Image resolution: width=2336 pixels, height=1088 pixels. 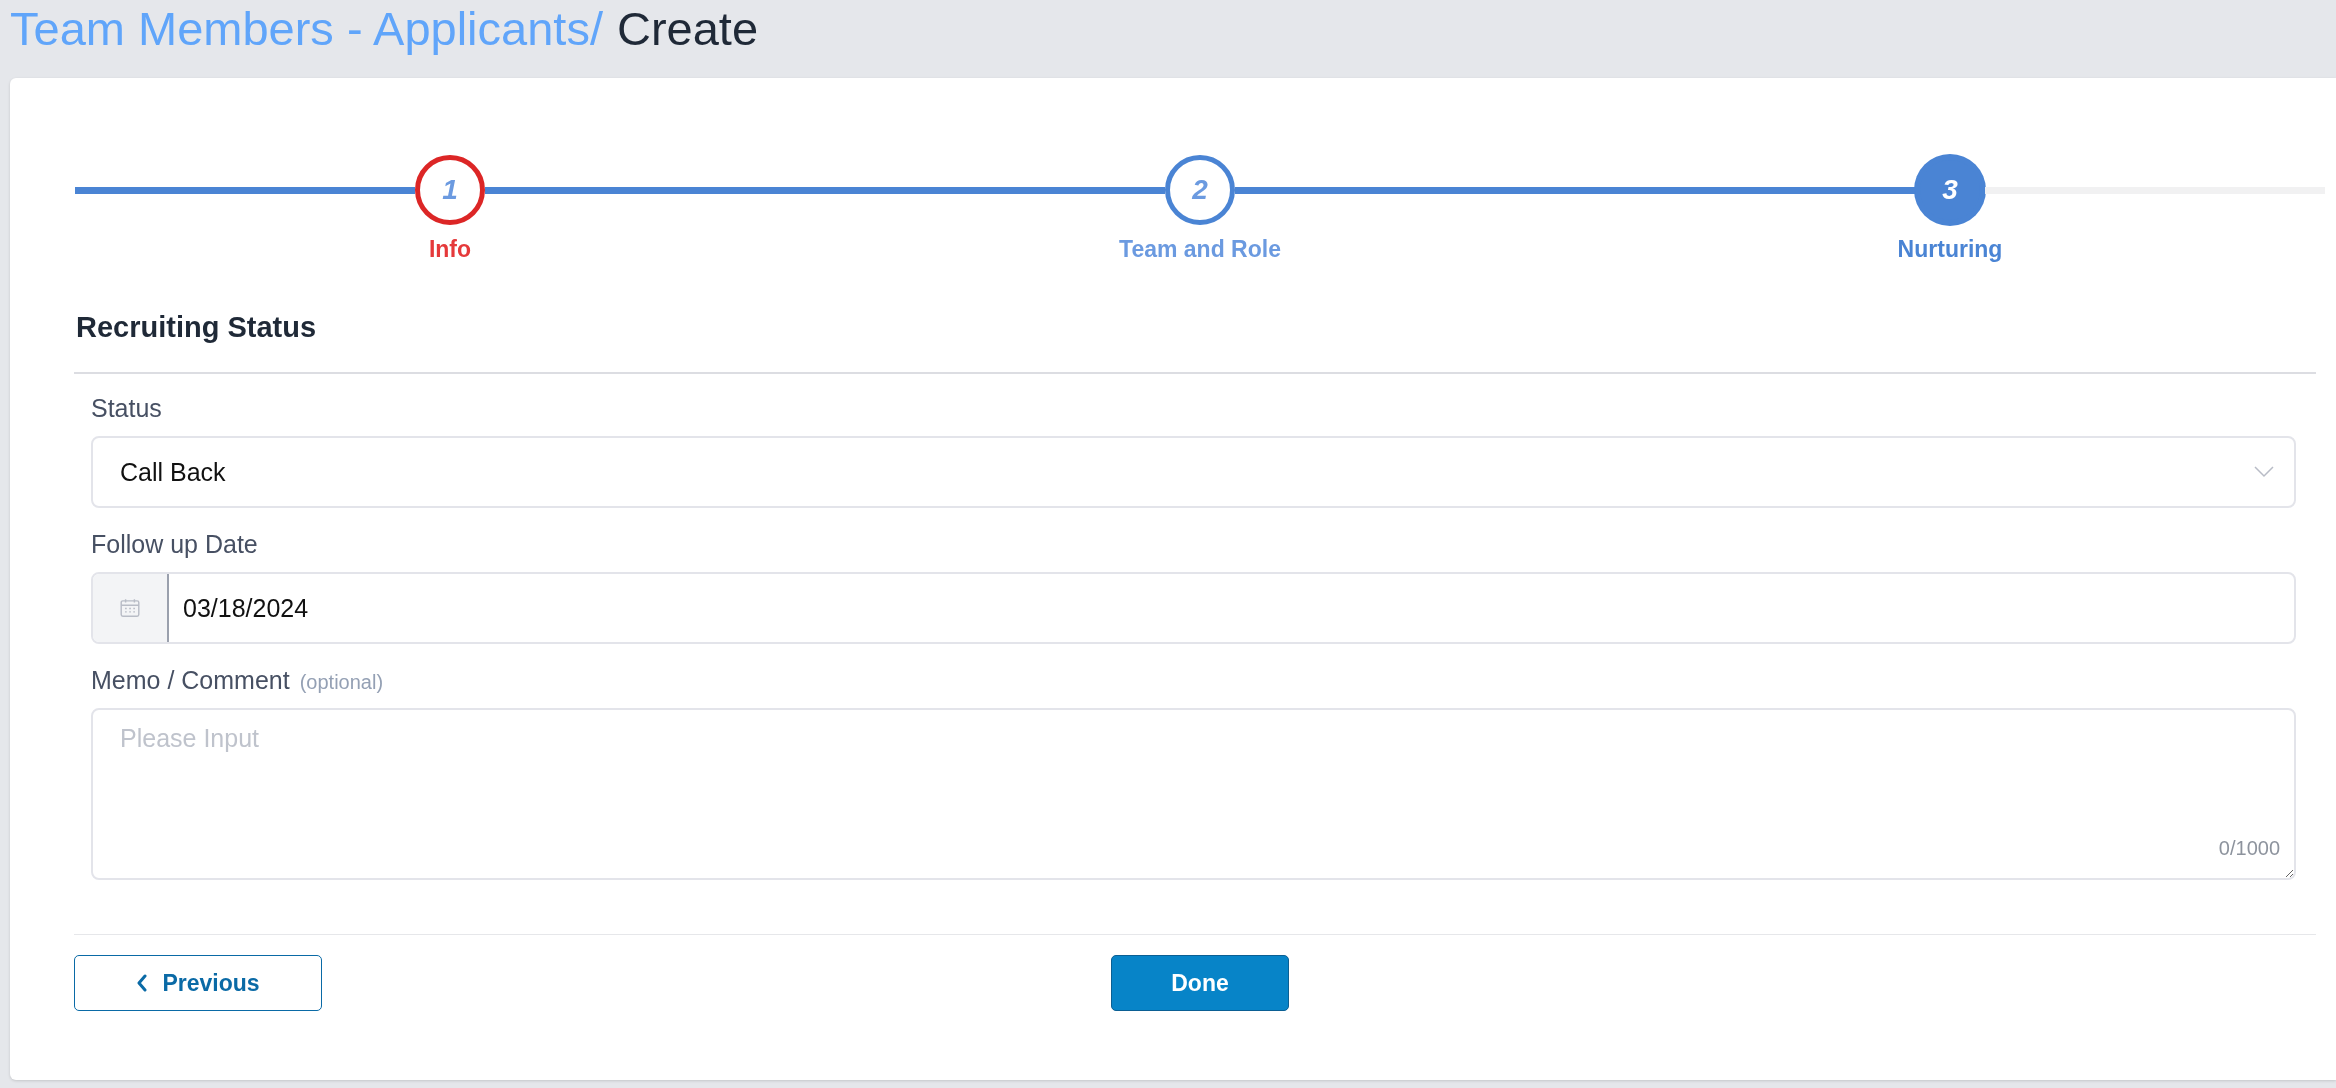 I want to click on previous-button: Previous, so click(x=198, y=983).